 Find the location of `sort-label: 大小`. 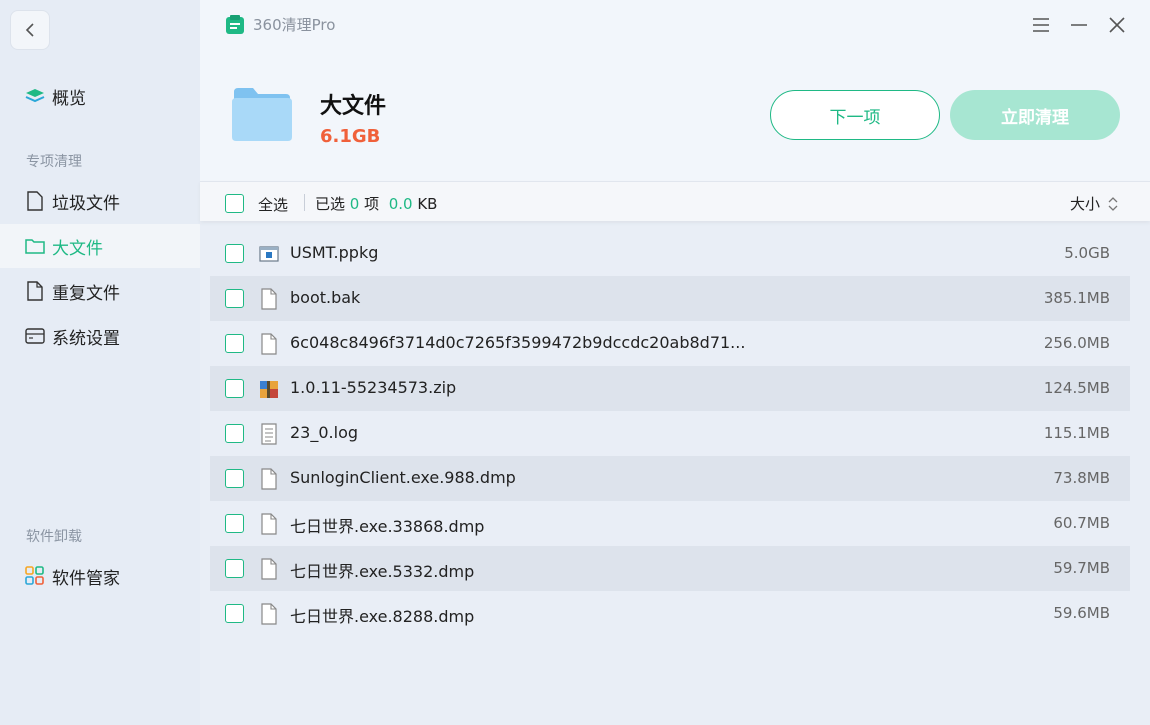

sort-label: 大小 is located at coordinates (1085, 204).